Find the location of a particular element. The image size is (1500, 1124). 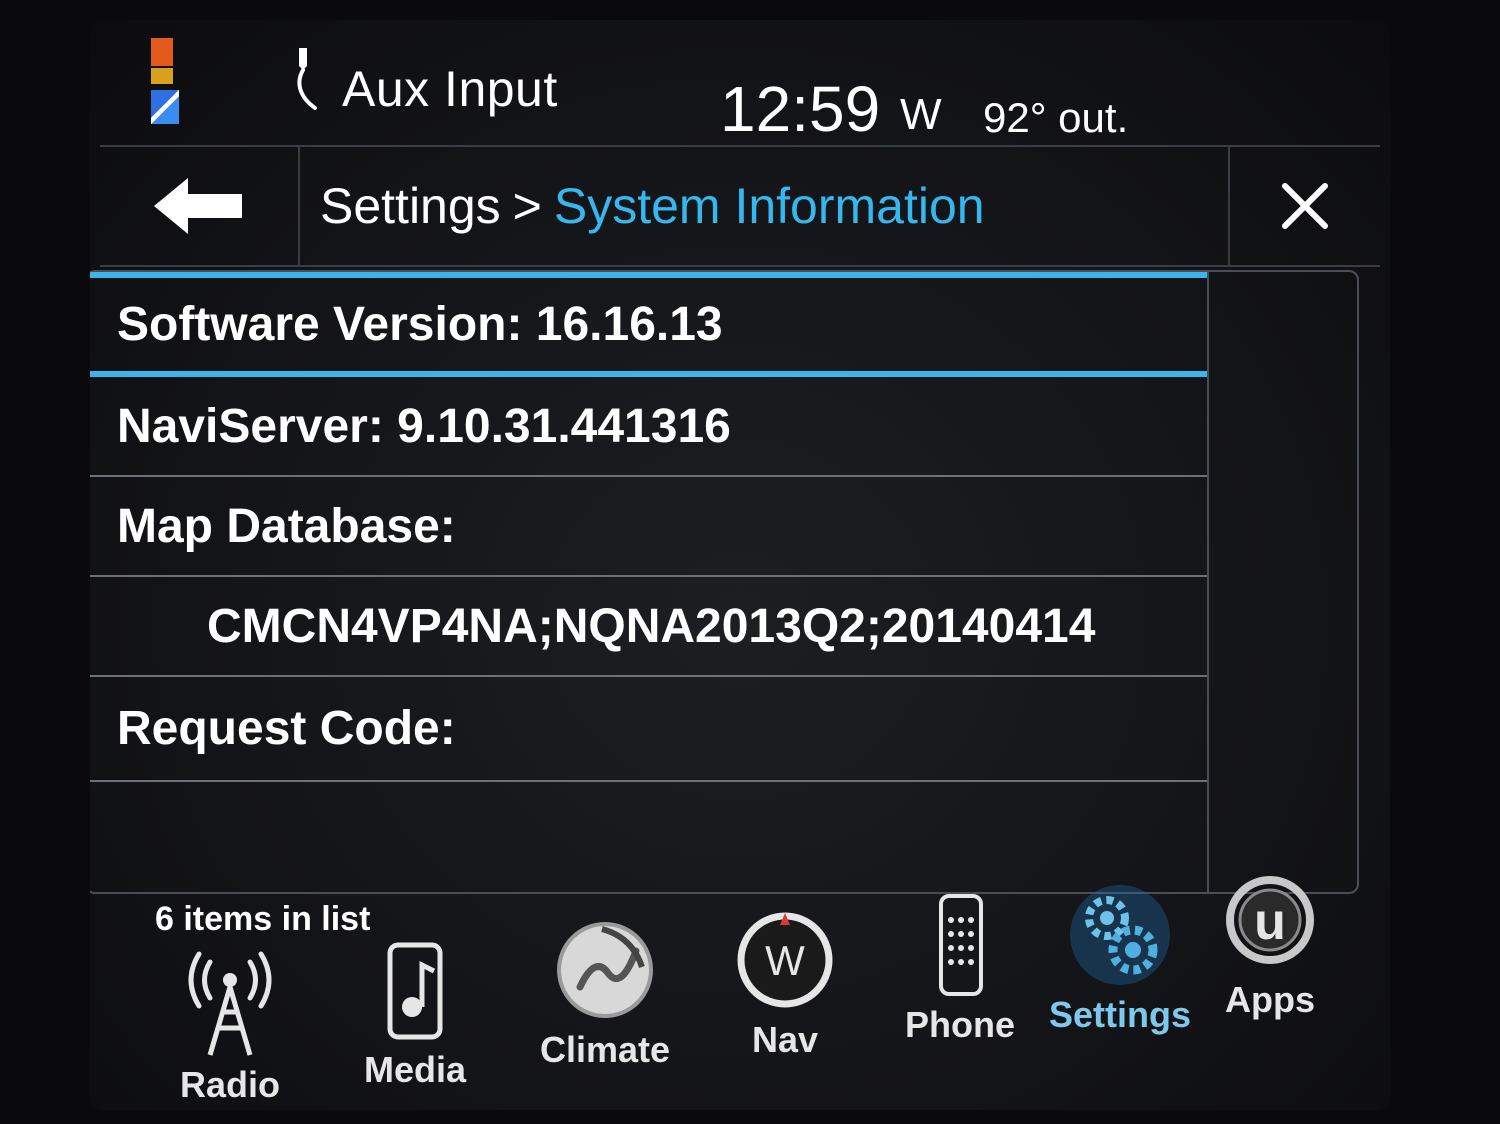

outside-temperature: 92° out. is located at coordinates (1056, 117).